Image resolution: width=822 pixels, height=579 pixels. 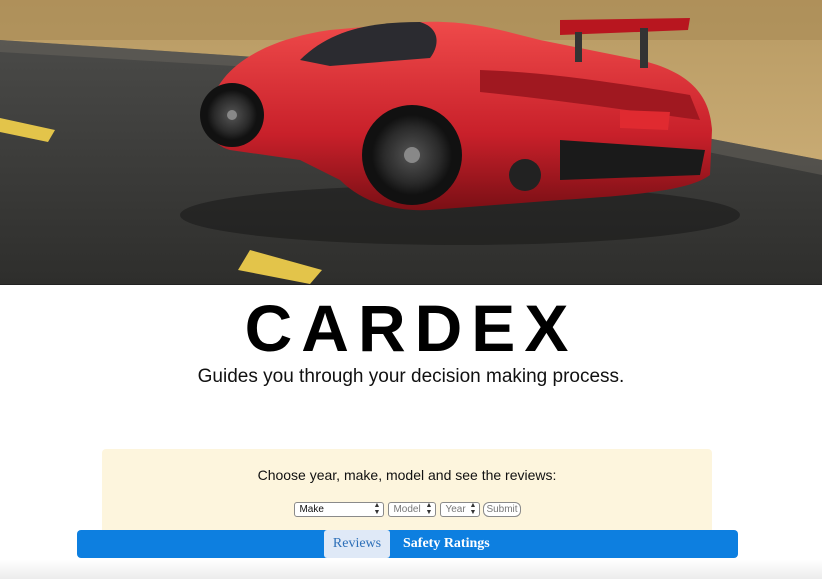 I want to click on model-select: Model ▲ ▼, so click(x=412, y=509).